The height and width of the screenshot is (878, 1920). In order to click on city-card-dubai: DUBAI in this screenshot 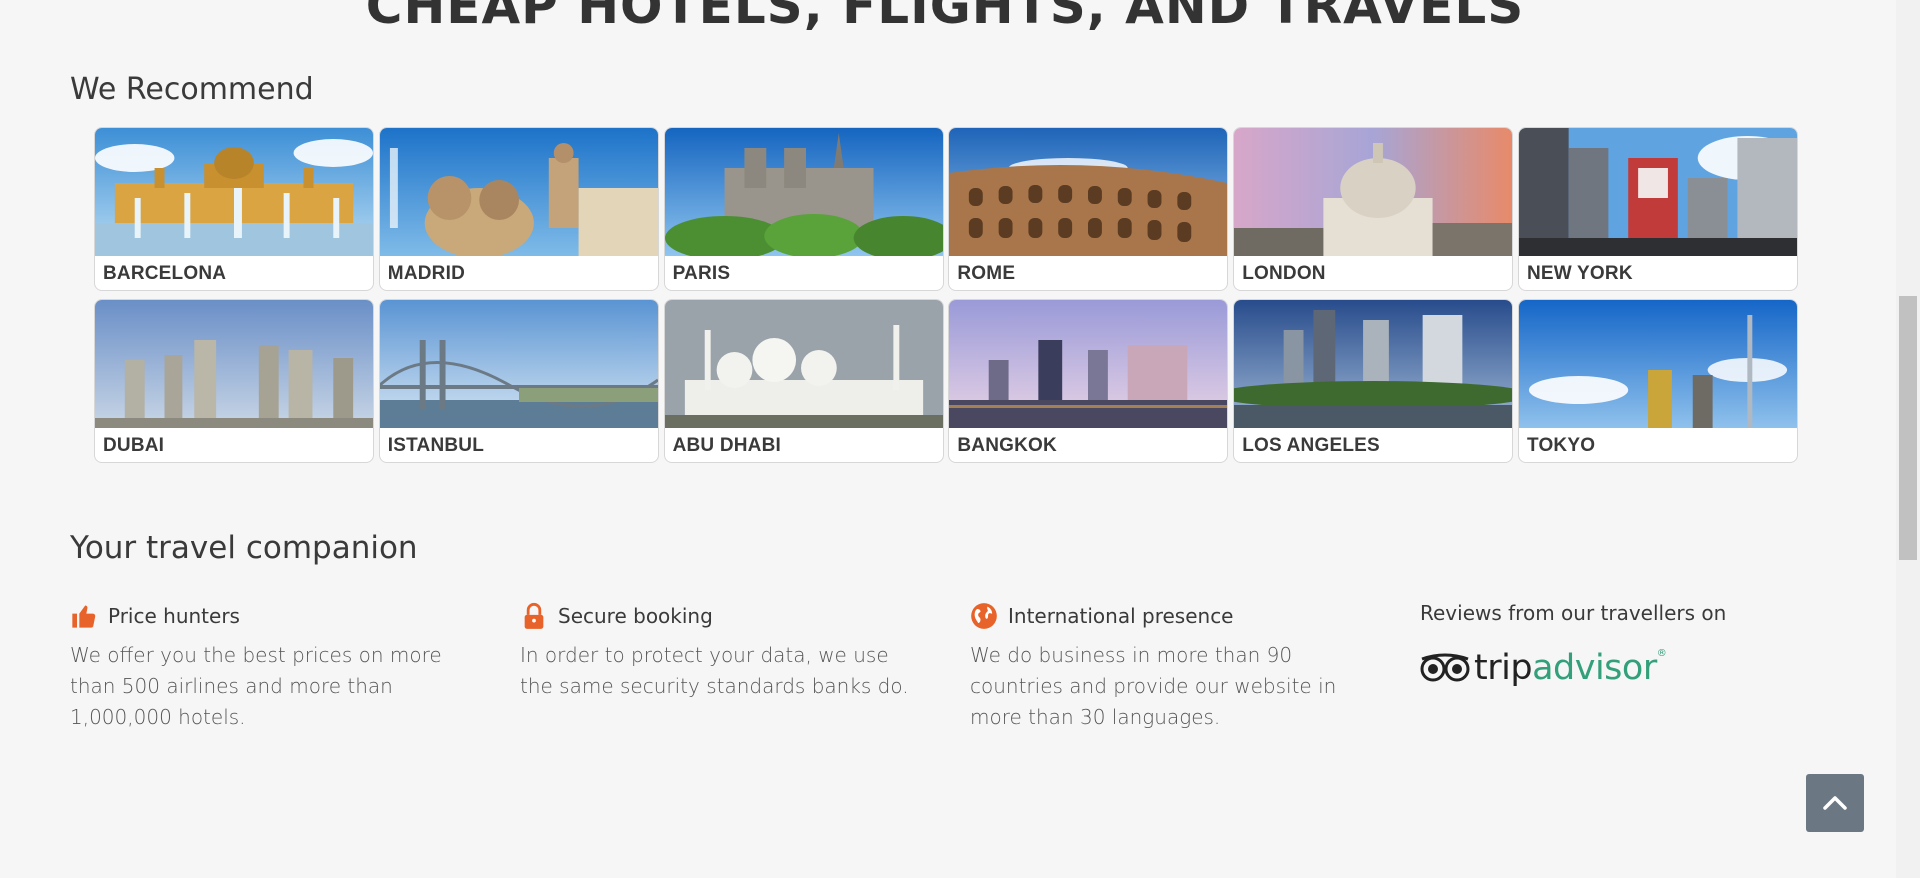, I will do `click(234, 381)`.